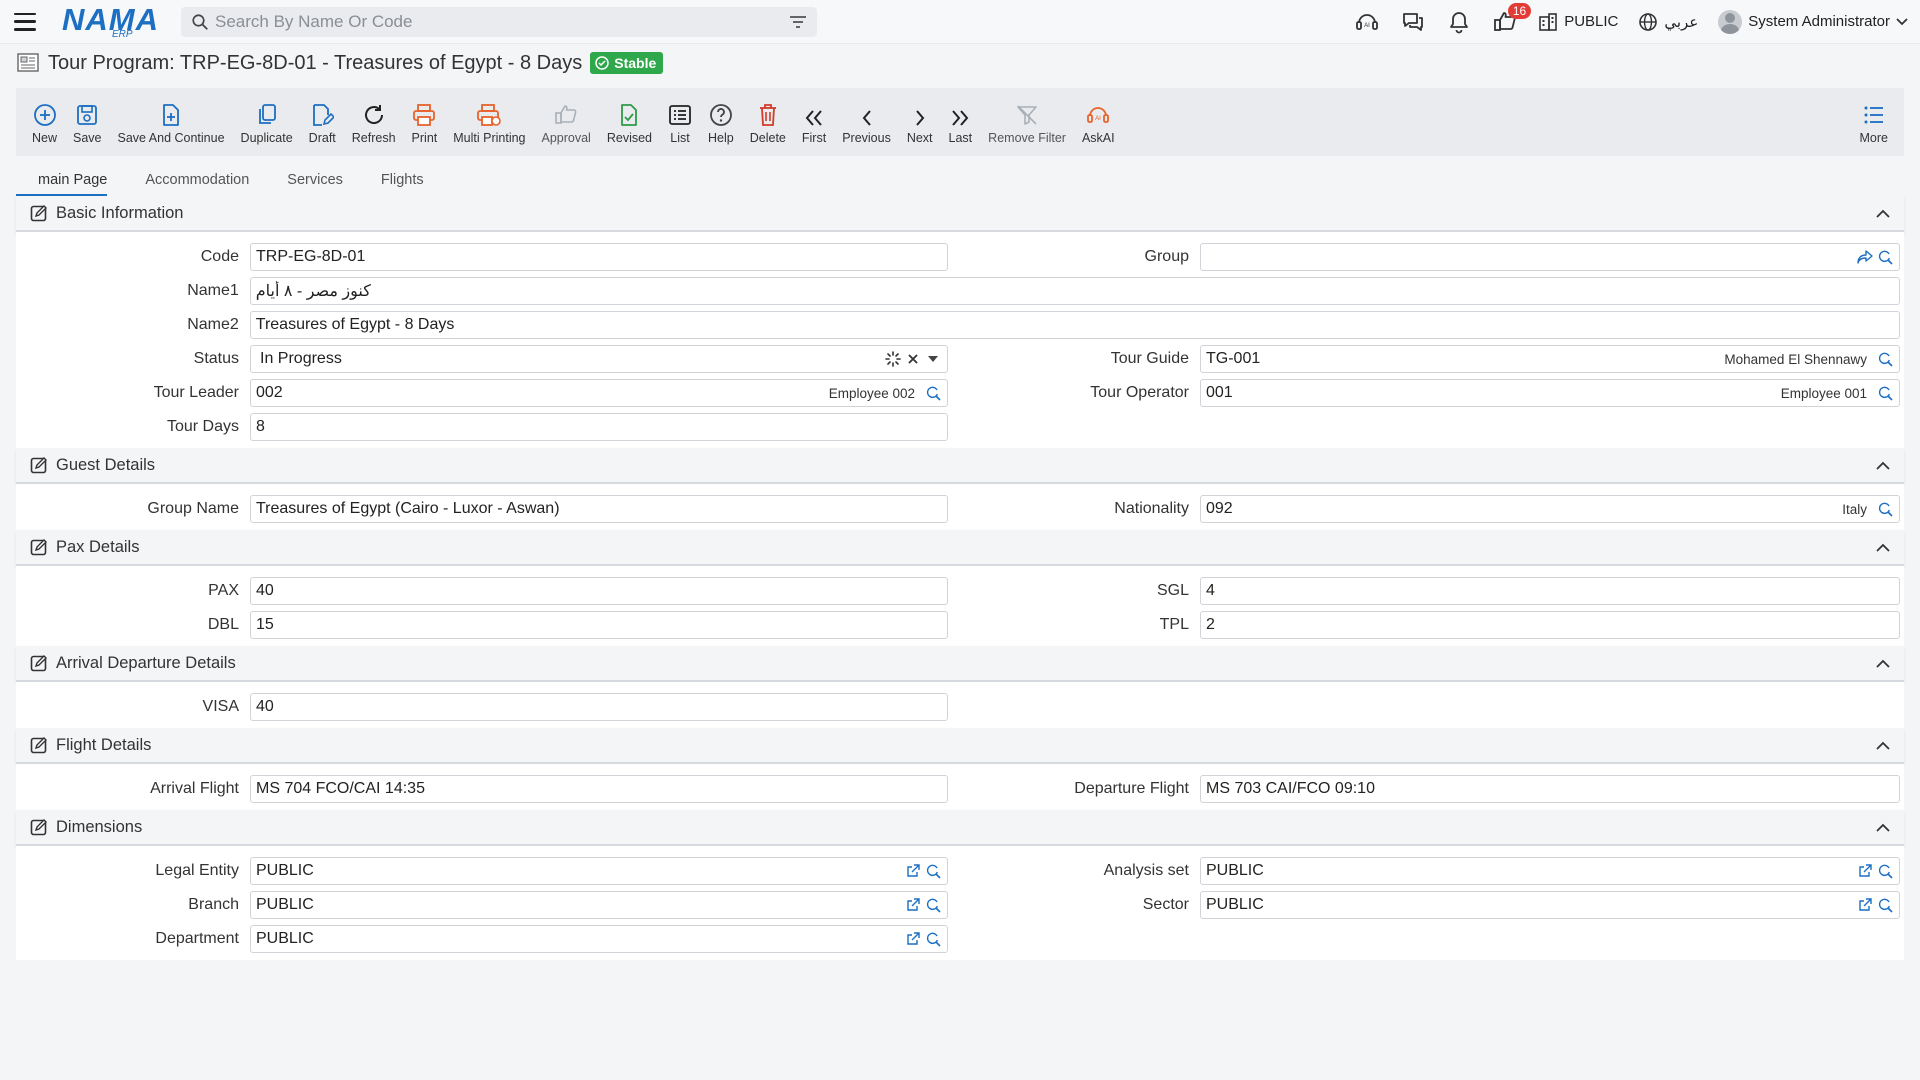 The height and width of the screenshot is (1080, 1920). I want to click on list-button: List, so click(680, 122).